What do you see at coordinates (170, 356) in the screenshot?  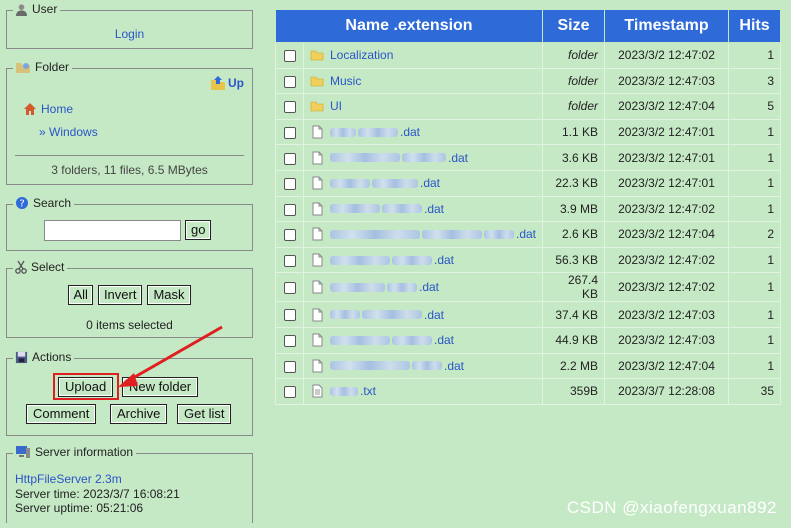 I see `red-arrow-annotation` at bounding box center [170, 356].